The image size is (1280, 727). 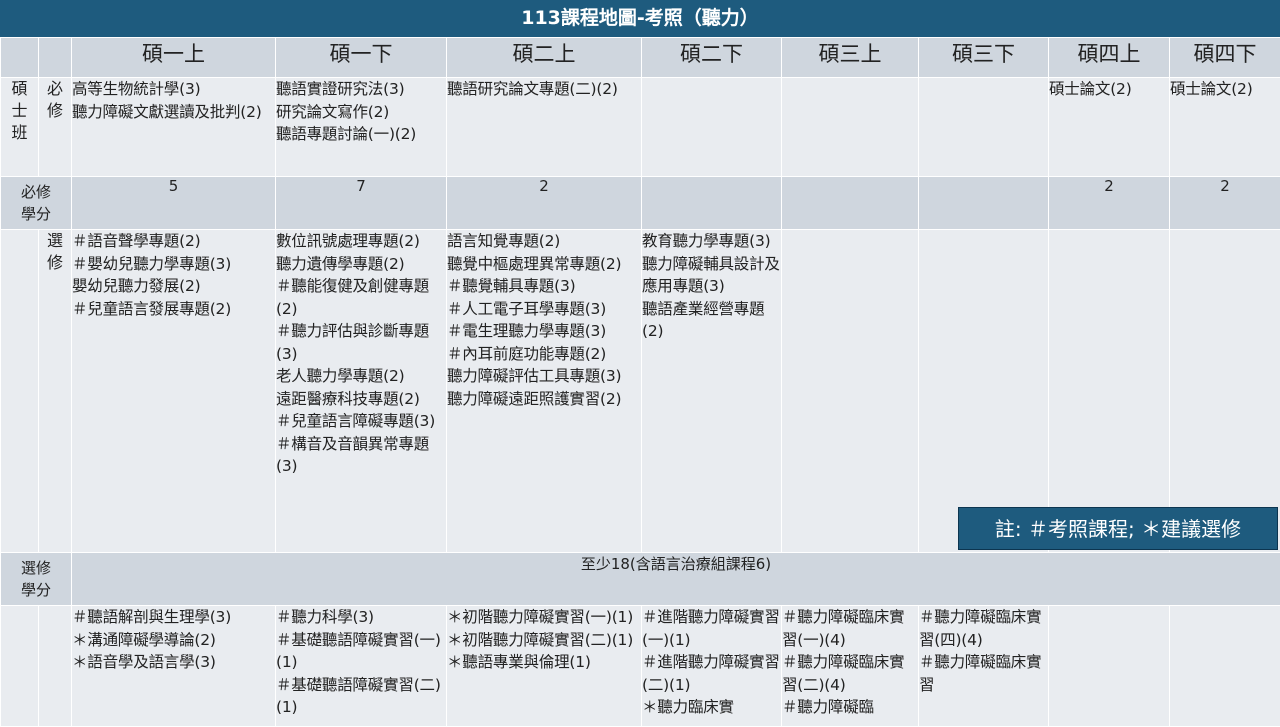 I want to click on practicum-cell: ＃聽語解剖與生理學(3)＊溝通障礙學導論(2)＊語音學及語言學(3), so click(x=174, y=666).